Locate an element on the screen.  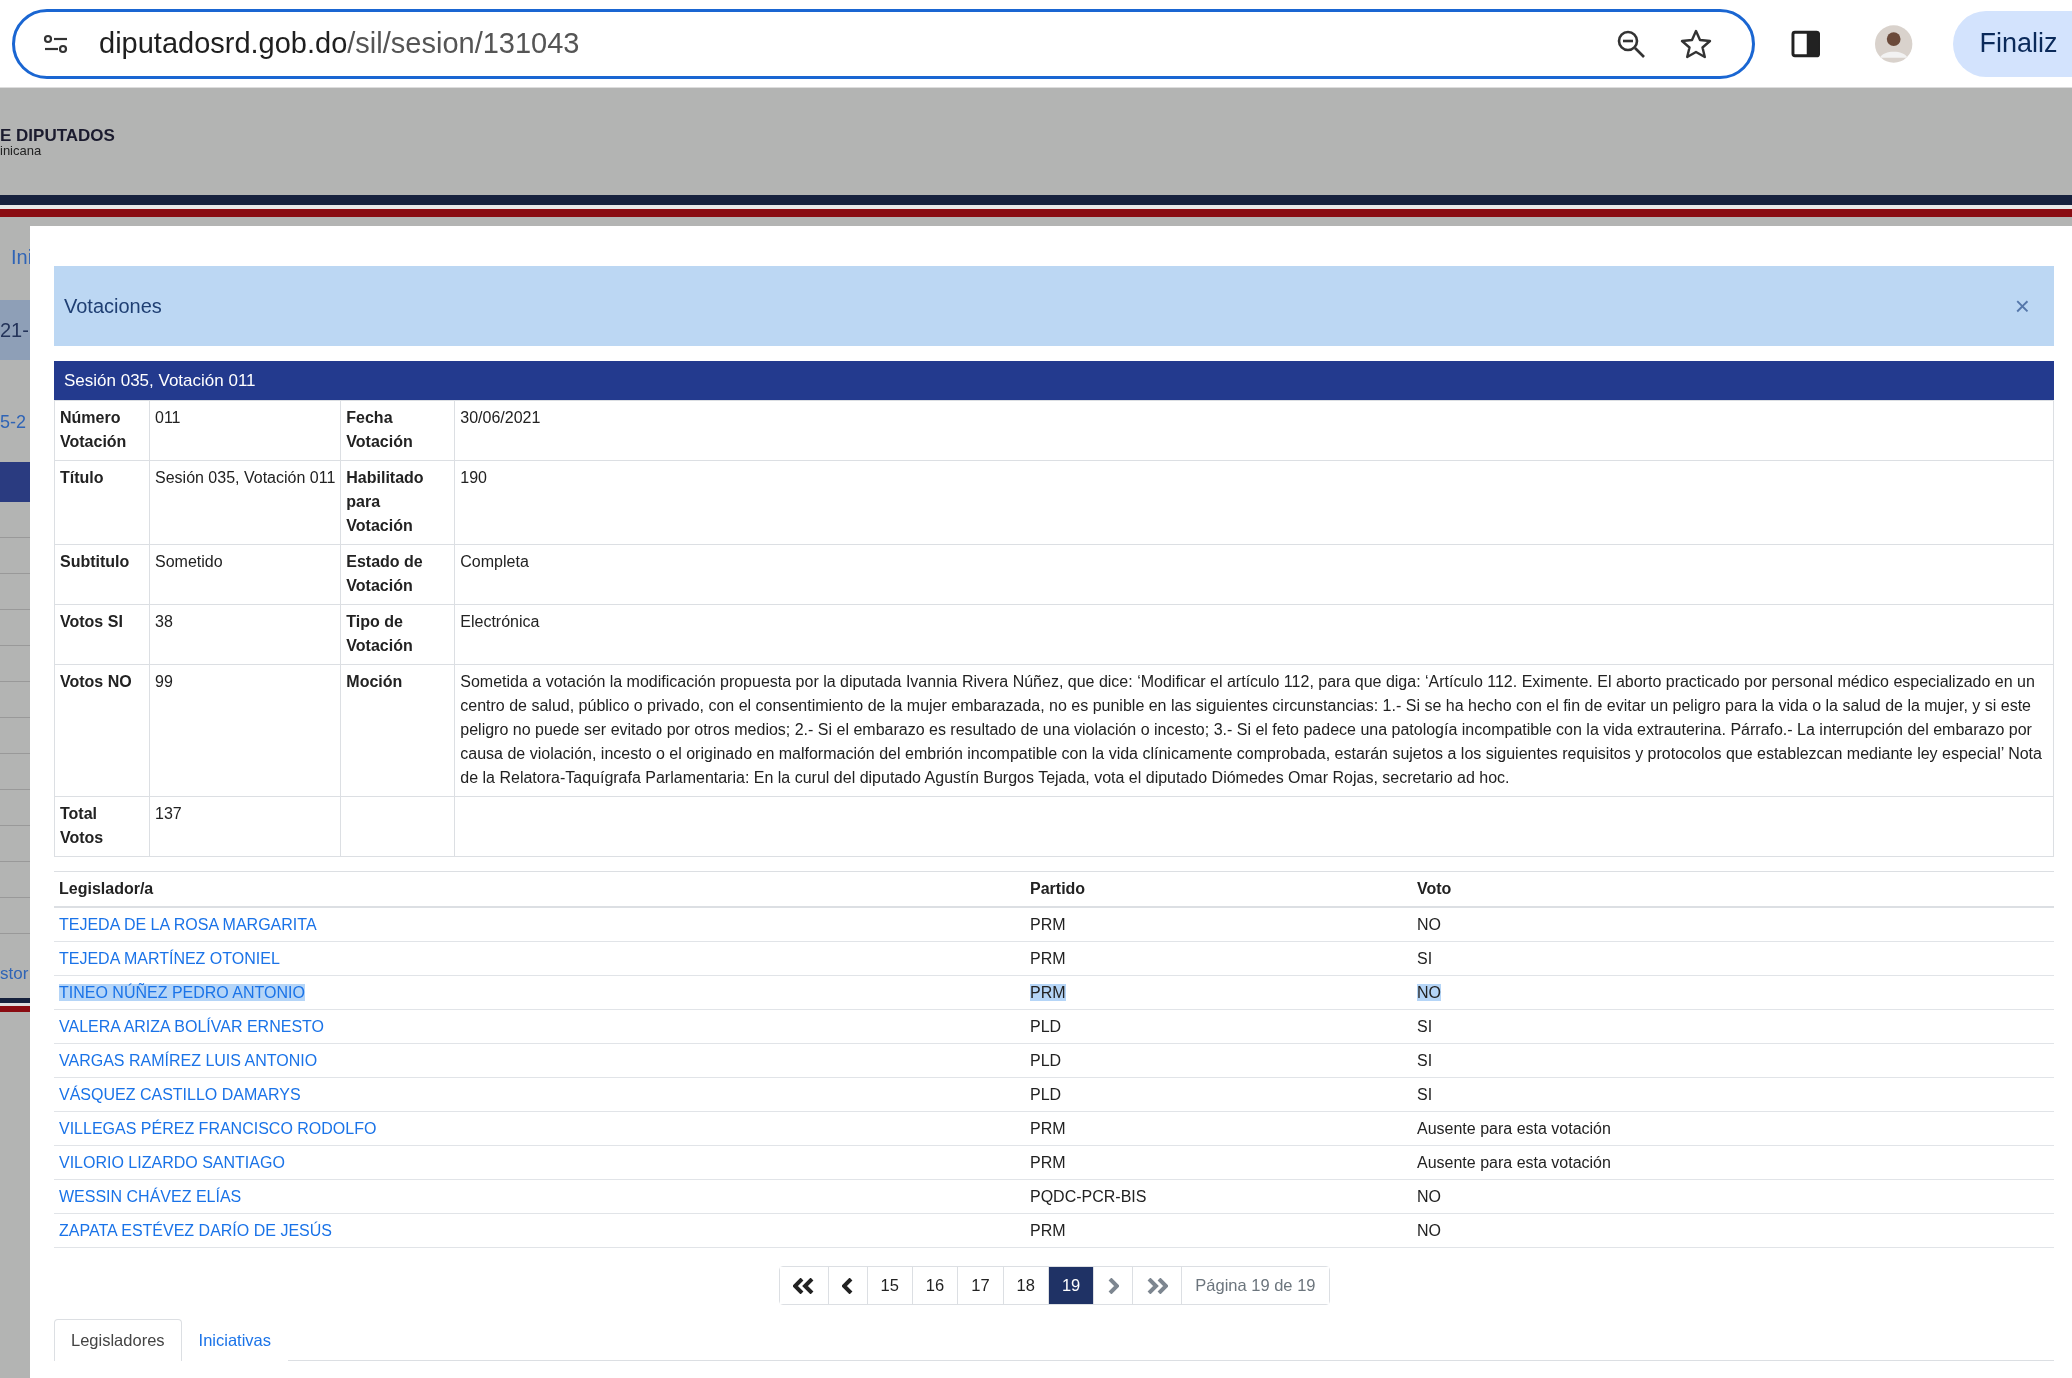
chevron-left-icon is located at coordinates (847, 1285).